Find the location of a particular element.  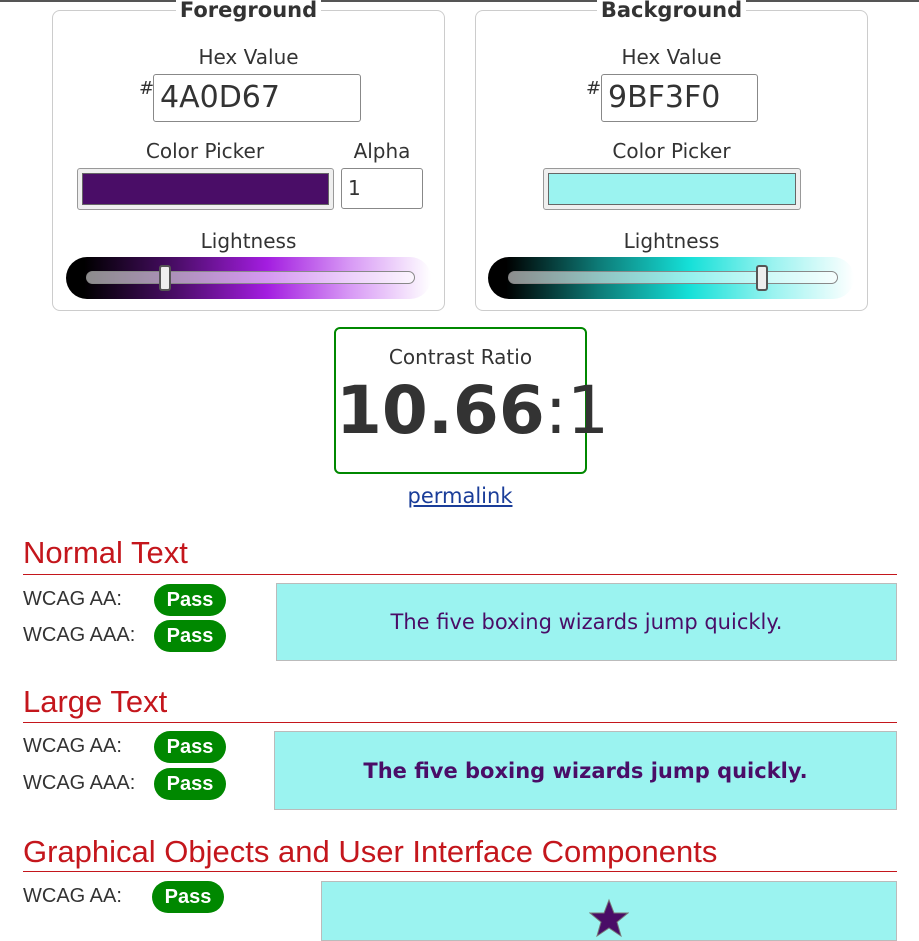

alpha-label: Alpha is located at coordinates (382, 151).